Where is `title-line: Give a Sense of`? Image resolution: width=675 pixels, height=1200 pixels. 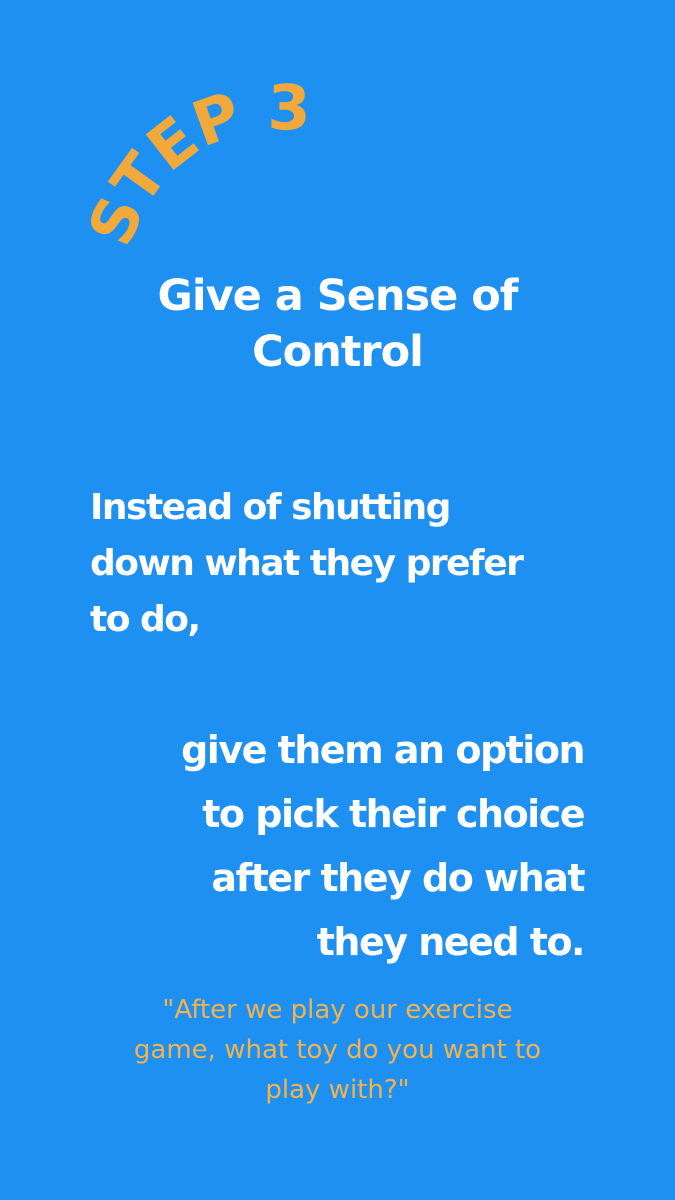
title-line: Give a Sense of is located at coordinates (338, 296).